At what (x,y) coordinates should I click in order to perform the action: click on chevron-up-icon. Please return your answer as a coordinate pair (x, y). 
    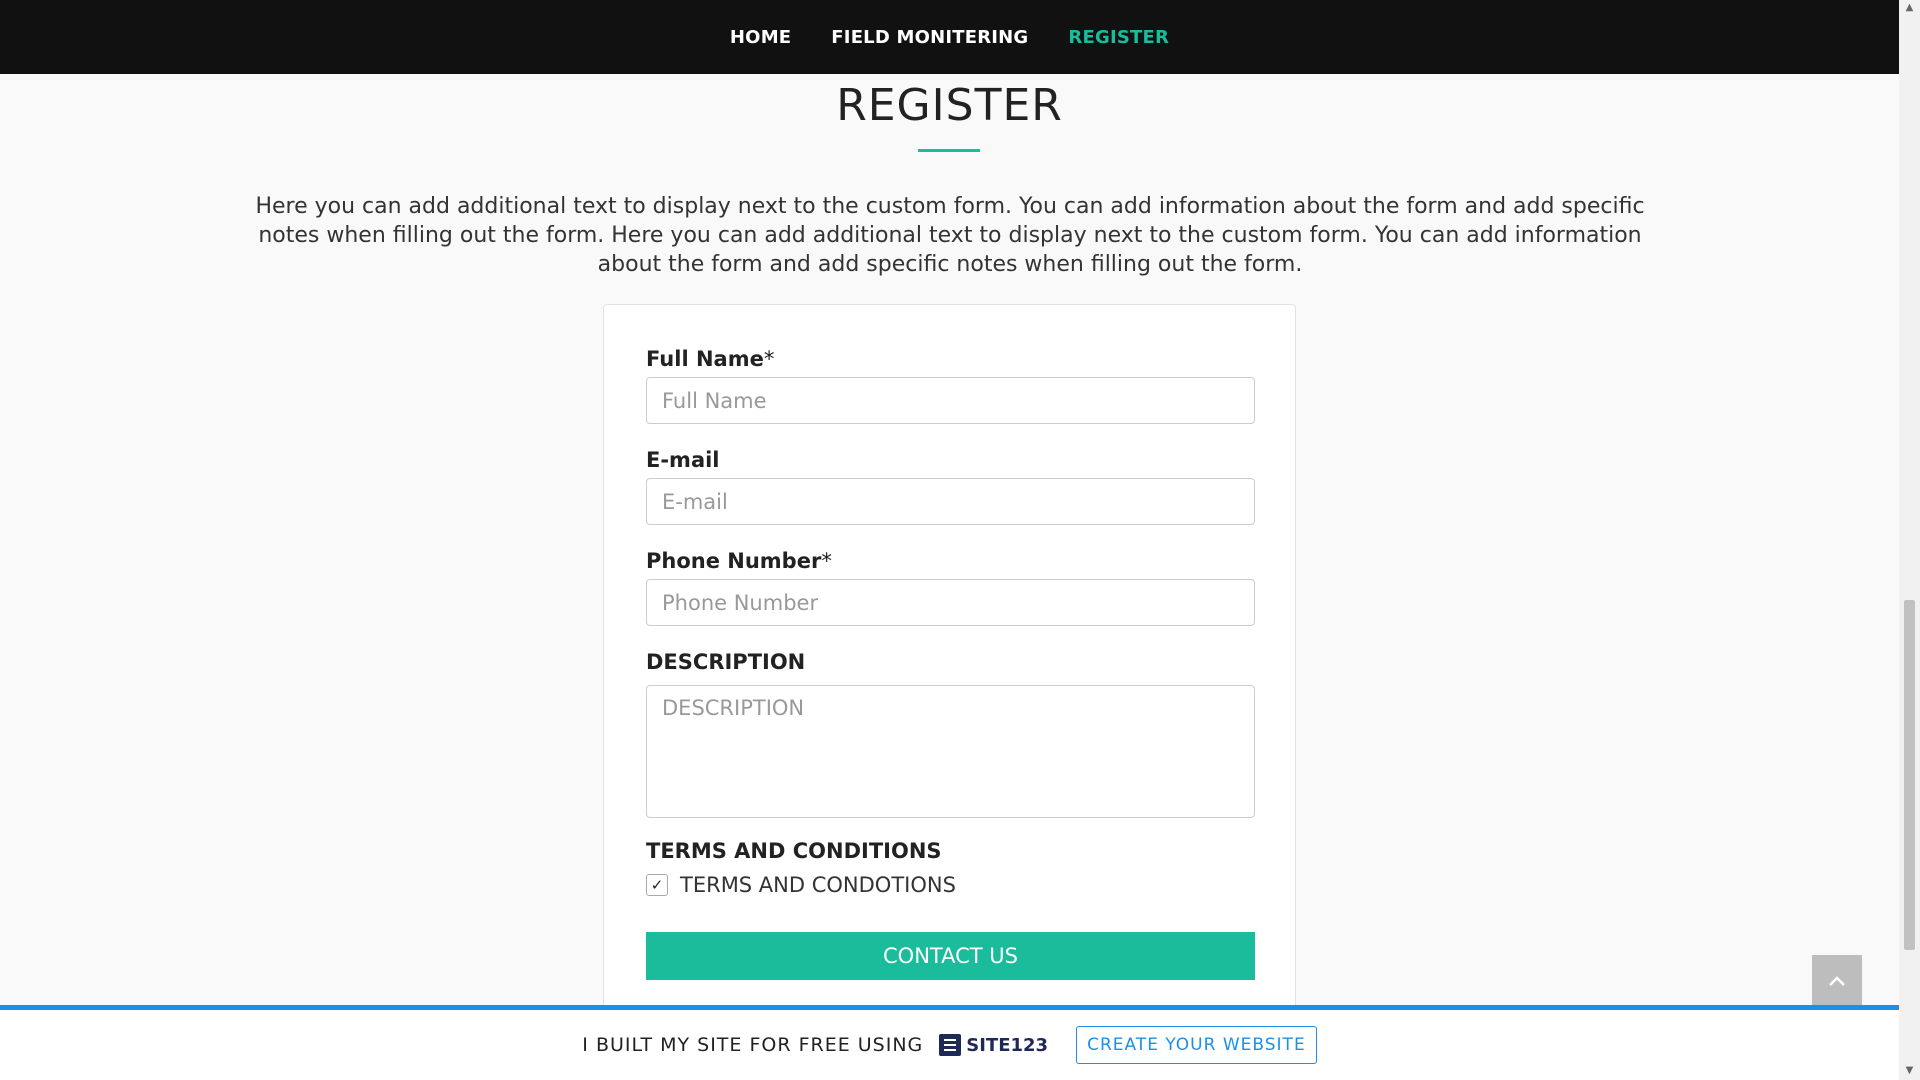
    Looking at the image, I should click on (1837, 980).